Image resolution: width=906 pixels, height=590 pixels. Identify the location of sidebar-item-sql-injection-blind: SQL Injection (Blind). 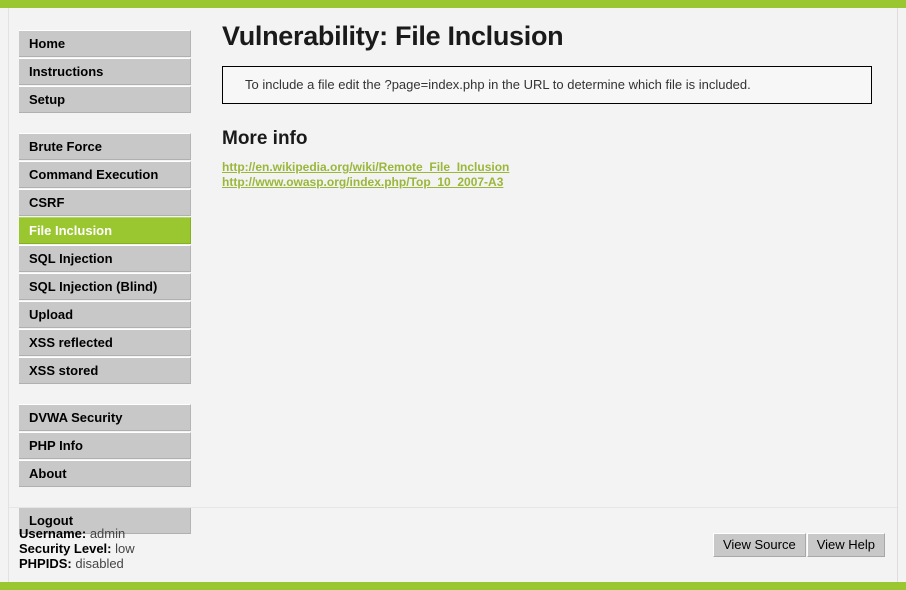
(105, 286).